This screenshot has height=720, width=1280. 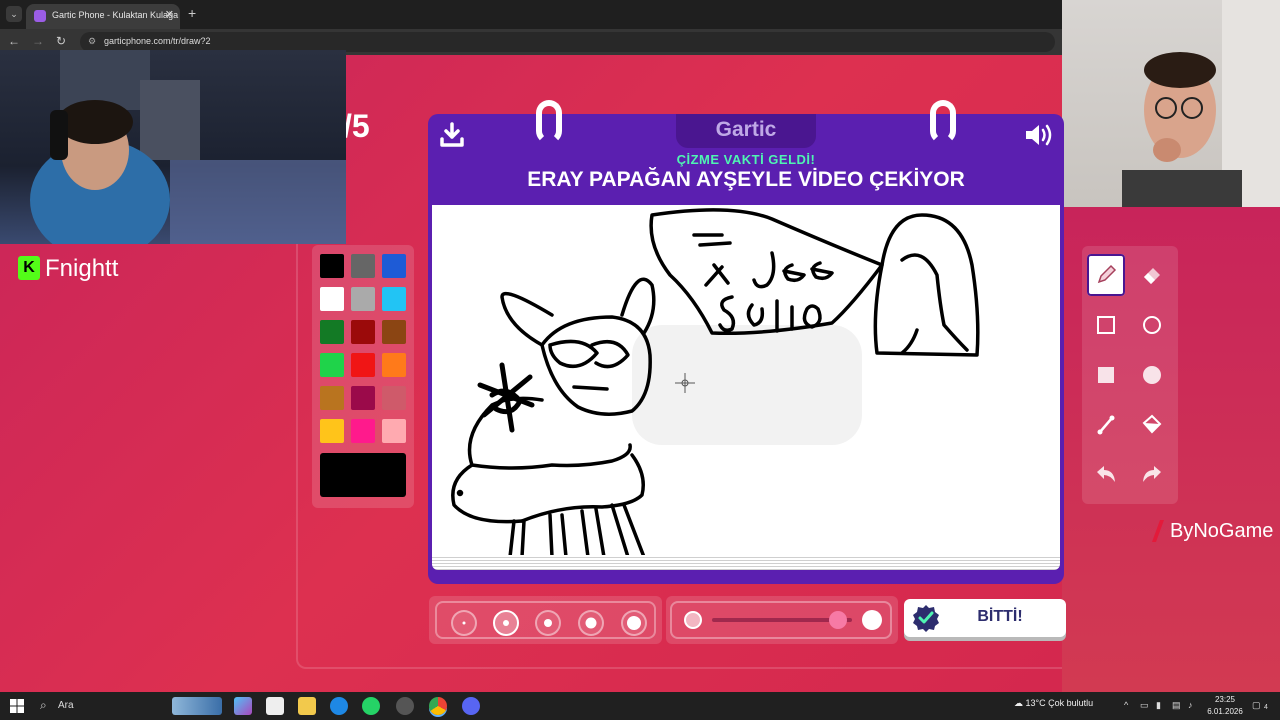 I want to click on reload-icon: ↻, so click(x=61, y=41).